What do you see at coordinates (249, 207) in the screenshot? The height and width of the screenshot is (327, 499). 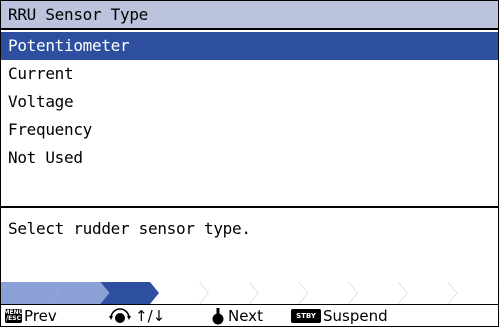 I see `description-divider` at bounding box center [249, 207].